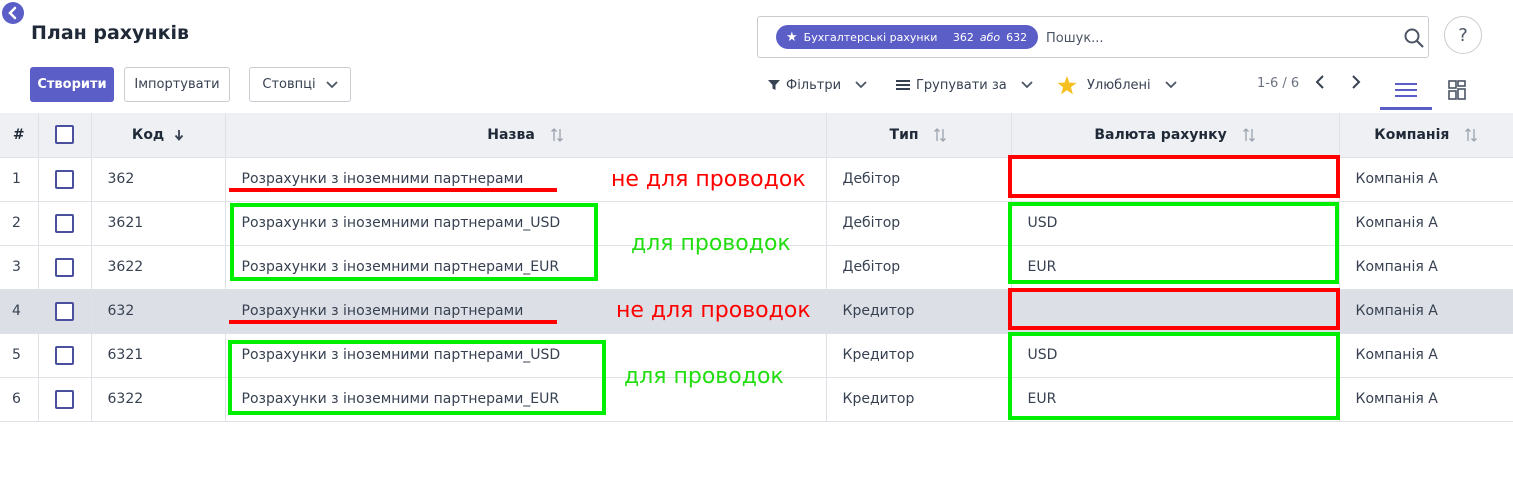 This screenshot has width=1513, height=500. Describe the element at coordinates (904, 134) in the screenshot. I see `header-type-label: Тип` at that location.